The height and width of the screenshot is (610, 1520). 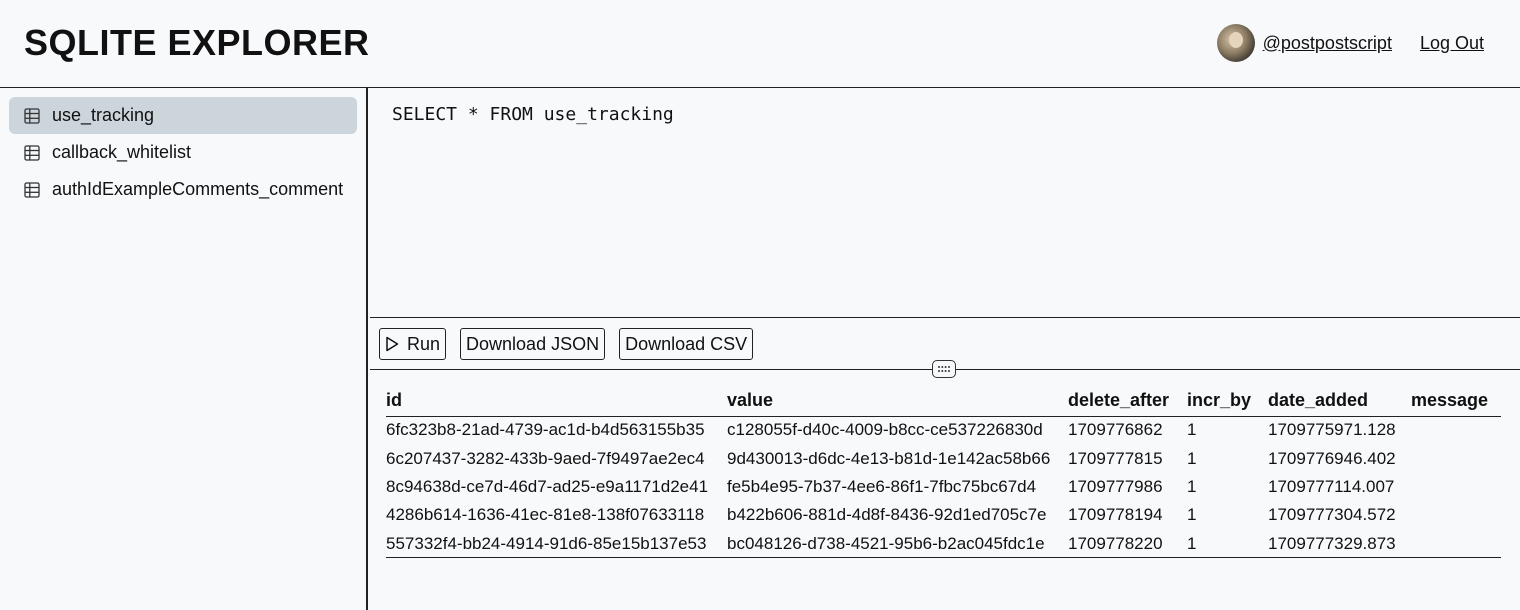 What do you see at coordinates (556, 401) in the screenshot?
I see `column-header-id: id` at bounding box center [556, 401].